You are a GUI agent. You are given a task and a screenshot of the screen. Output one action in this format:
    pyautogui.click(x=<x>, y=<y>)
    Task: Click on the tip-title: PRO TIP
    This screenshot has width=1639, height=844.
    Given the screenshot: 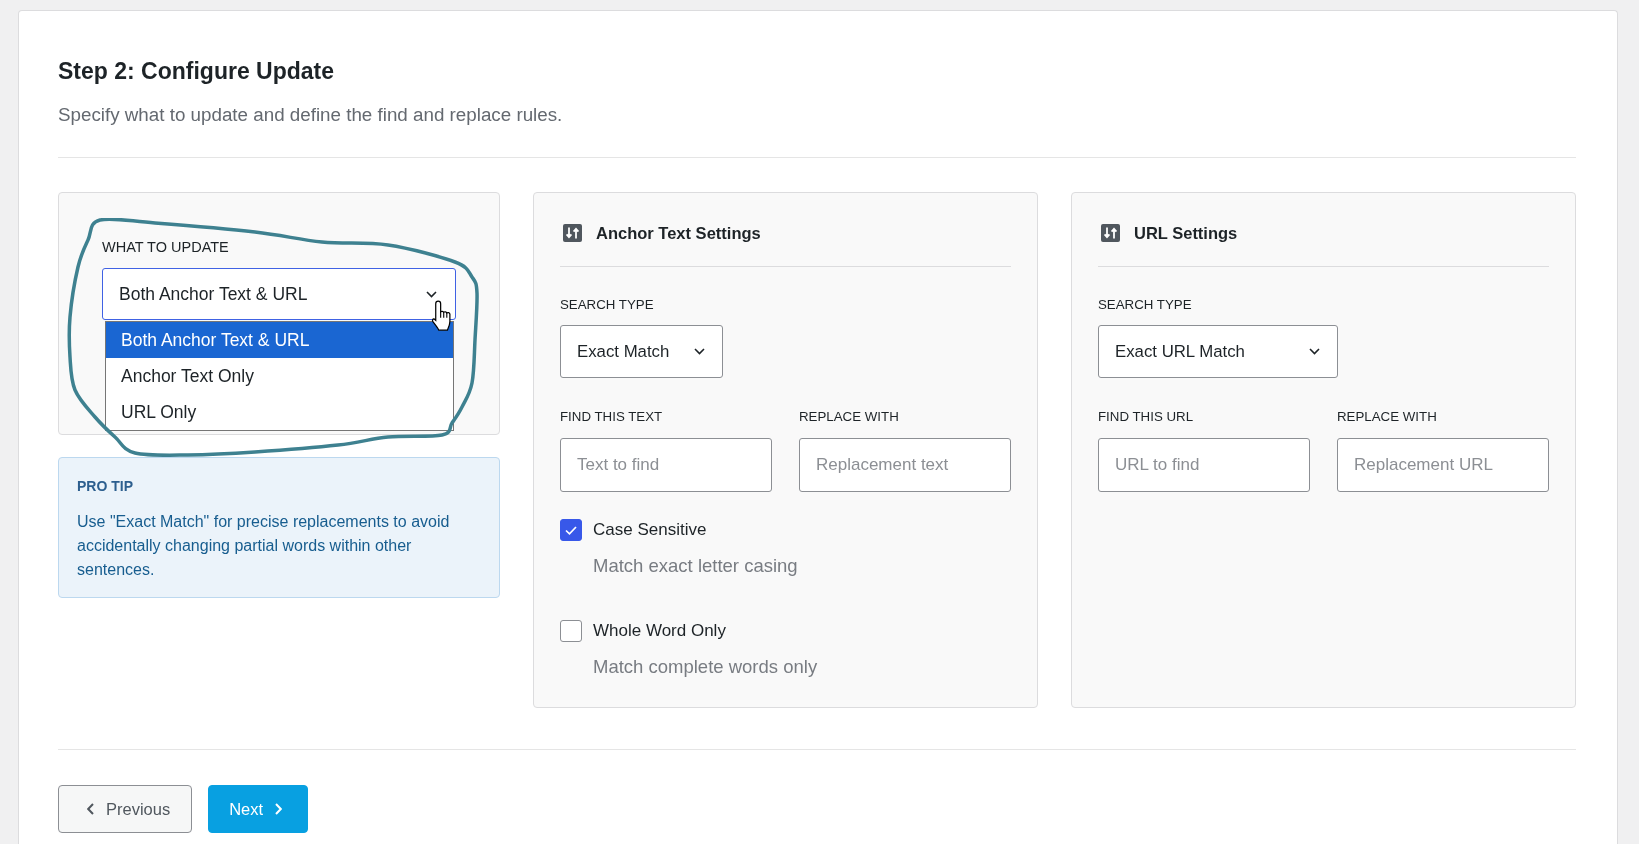 What is the action you would take?
    pyautogui.click(x=105, y=486)
    